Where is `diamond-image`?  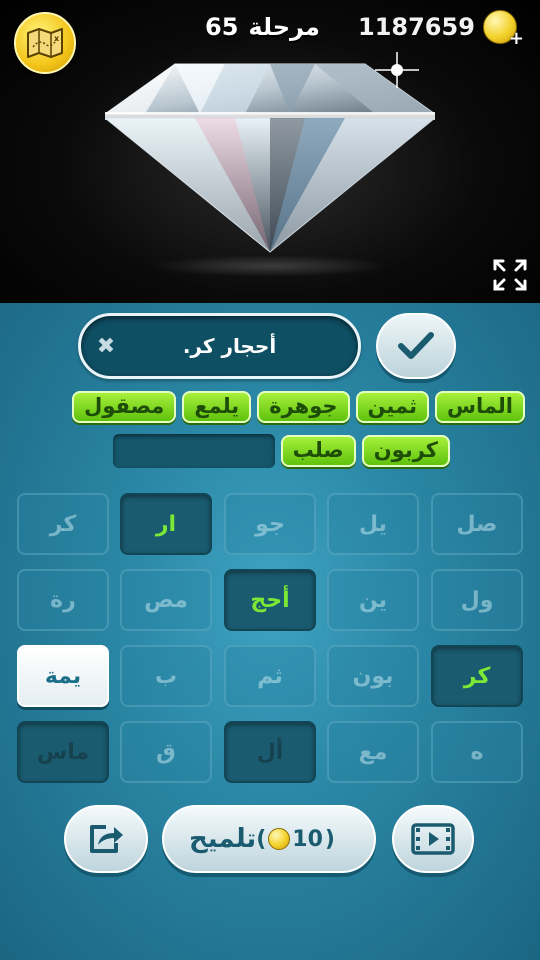
diamond-image is located at coordinates (270, 152).